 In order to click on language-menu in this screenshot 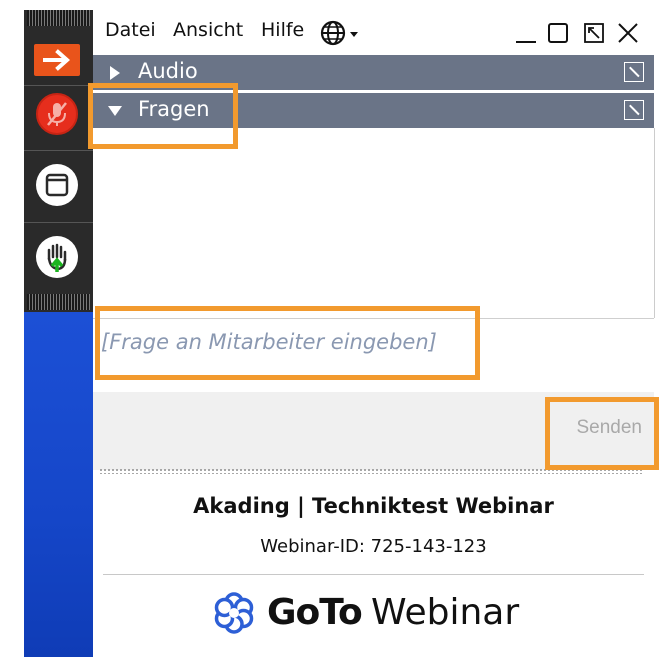, I will do `click(344, 35)`.